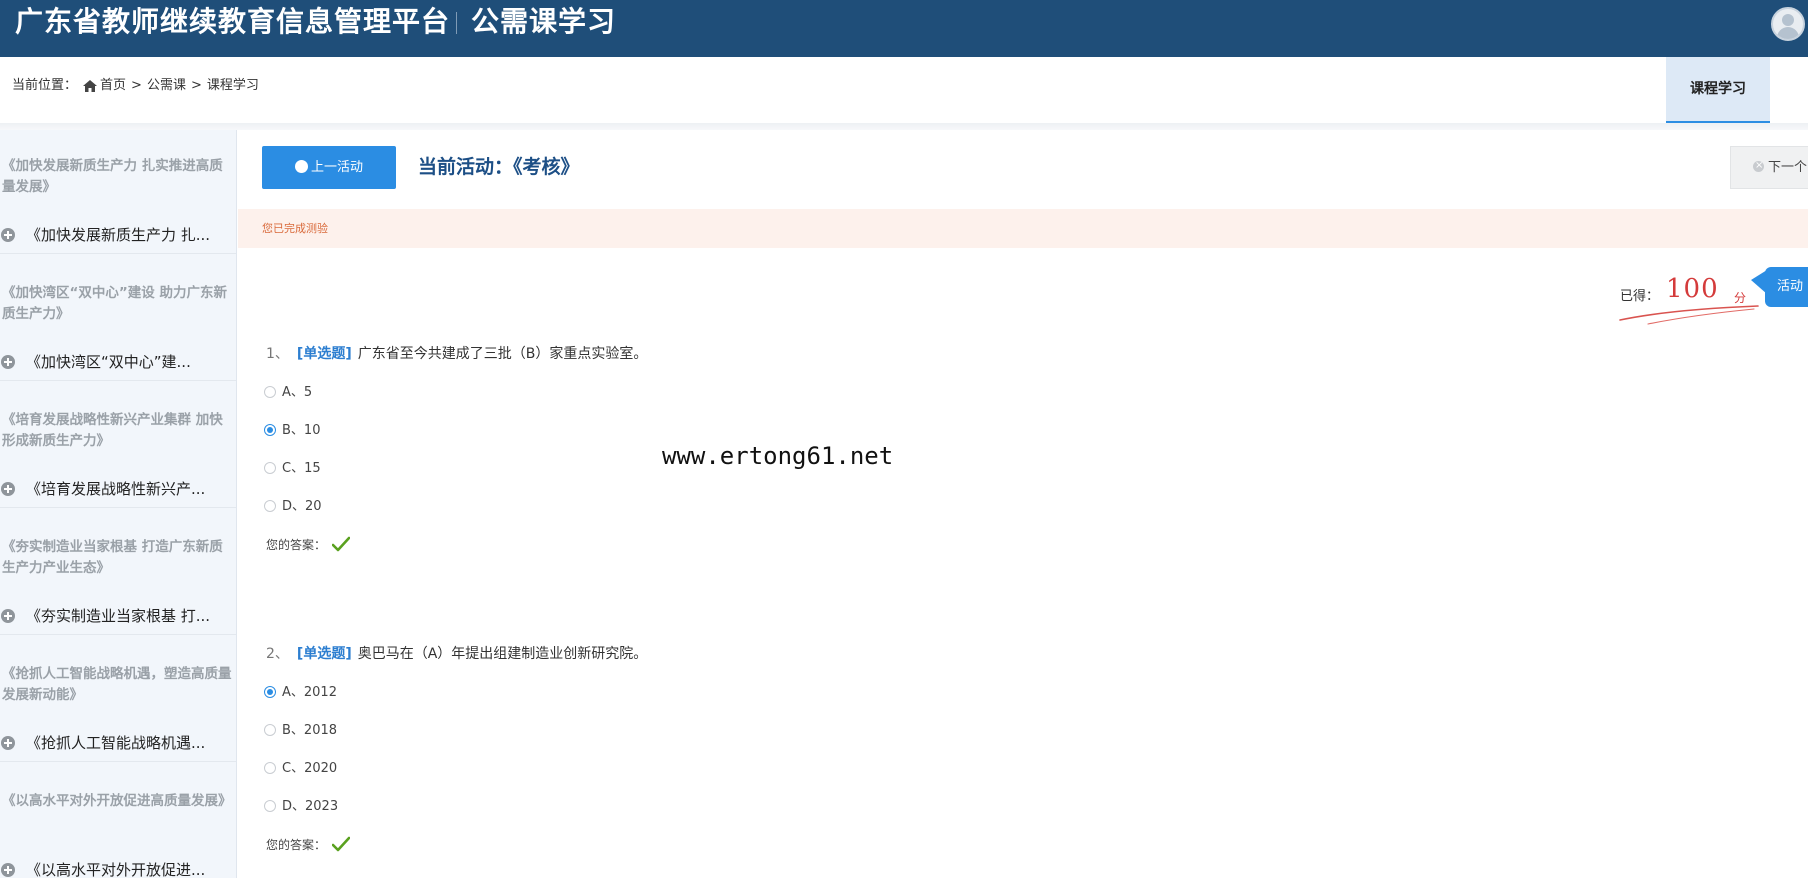  I want to click on sidebar-group-title: 《夯实制造业当家根基 打造广东新质生产力产业生态》, so click(112, 557).